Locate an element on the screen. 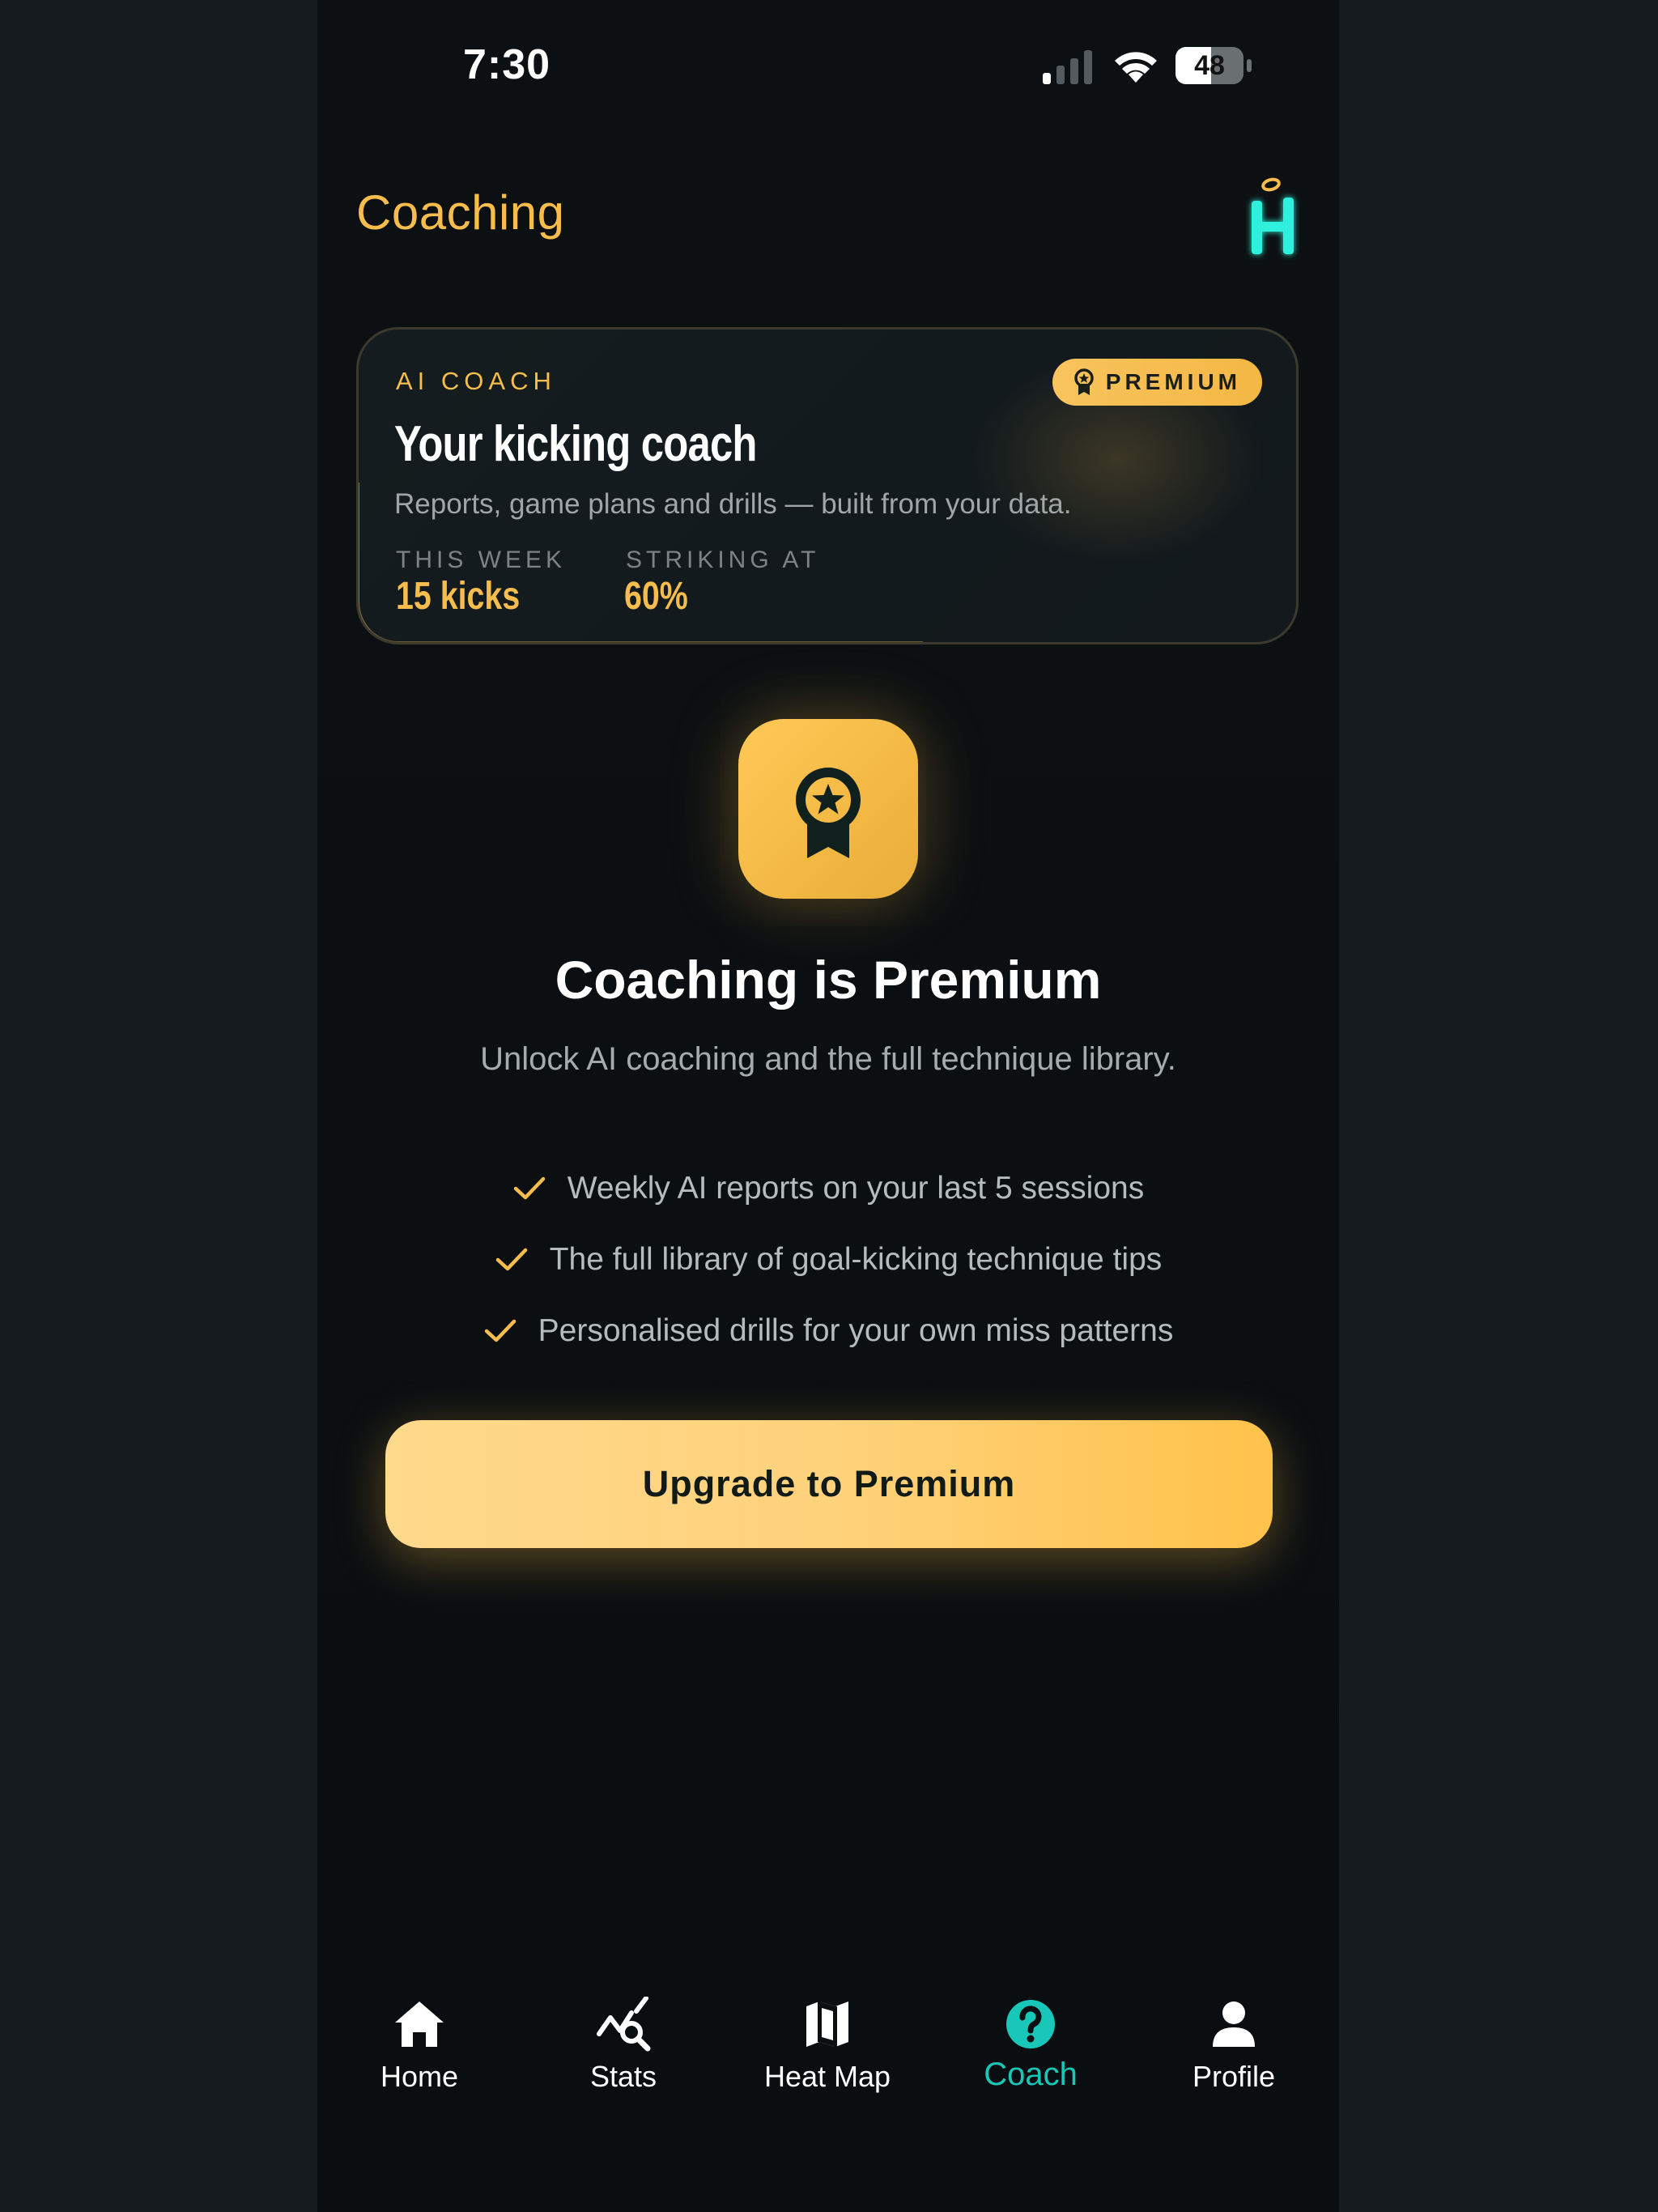 This screenshot has height=2212, width=1658. tab-bar: Home Stats Heat Map Coach Profile is located at coordinates (828, 2065).